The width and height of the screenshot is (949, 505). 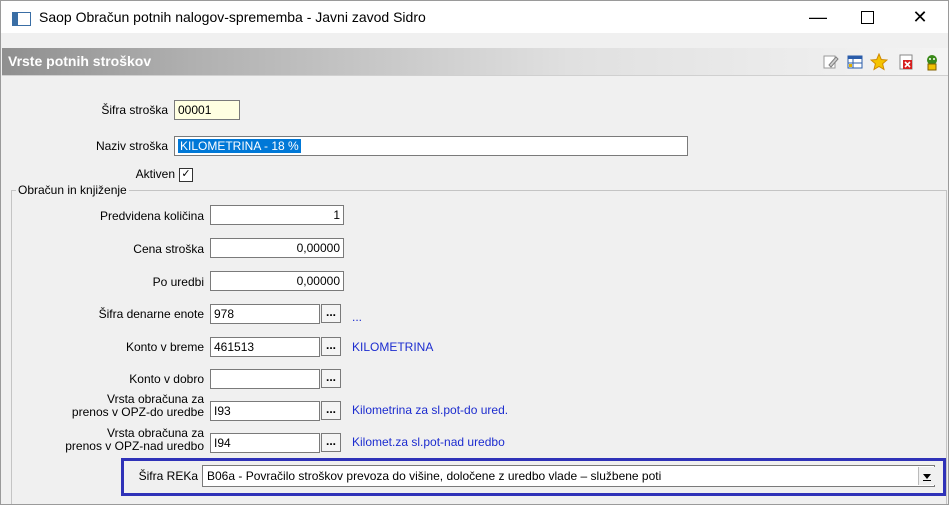 I want to click on exit-icon, so click(x=932, y=62).